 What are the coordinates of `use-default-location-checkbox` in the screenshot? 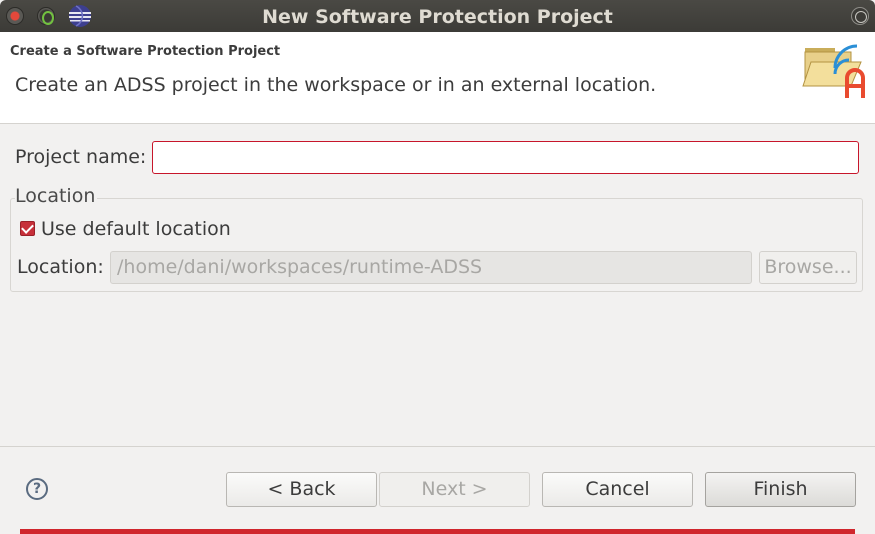 It's located at (27, 228).